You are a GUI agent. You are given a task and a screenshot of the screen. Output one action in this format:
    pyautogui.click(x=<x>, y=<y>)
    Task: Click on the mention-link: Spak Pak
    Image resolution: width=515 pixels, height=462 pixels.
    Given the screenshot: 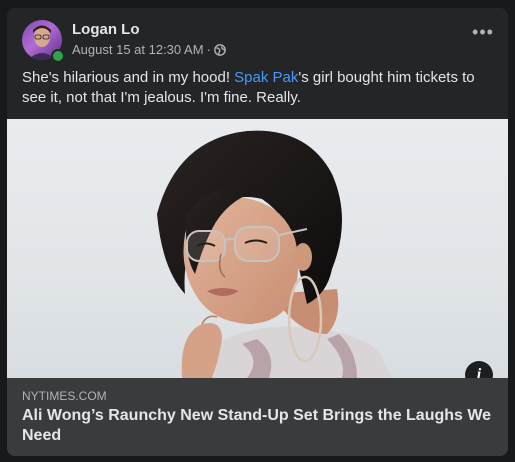 What is the action you would take?
    pyautogui.click(x=266, y=77)
    